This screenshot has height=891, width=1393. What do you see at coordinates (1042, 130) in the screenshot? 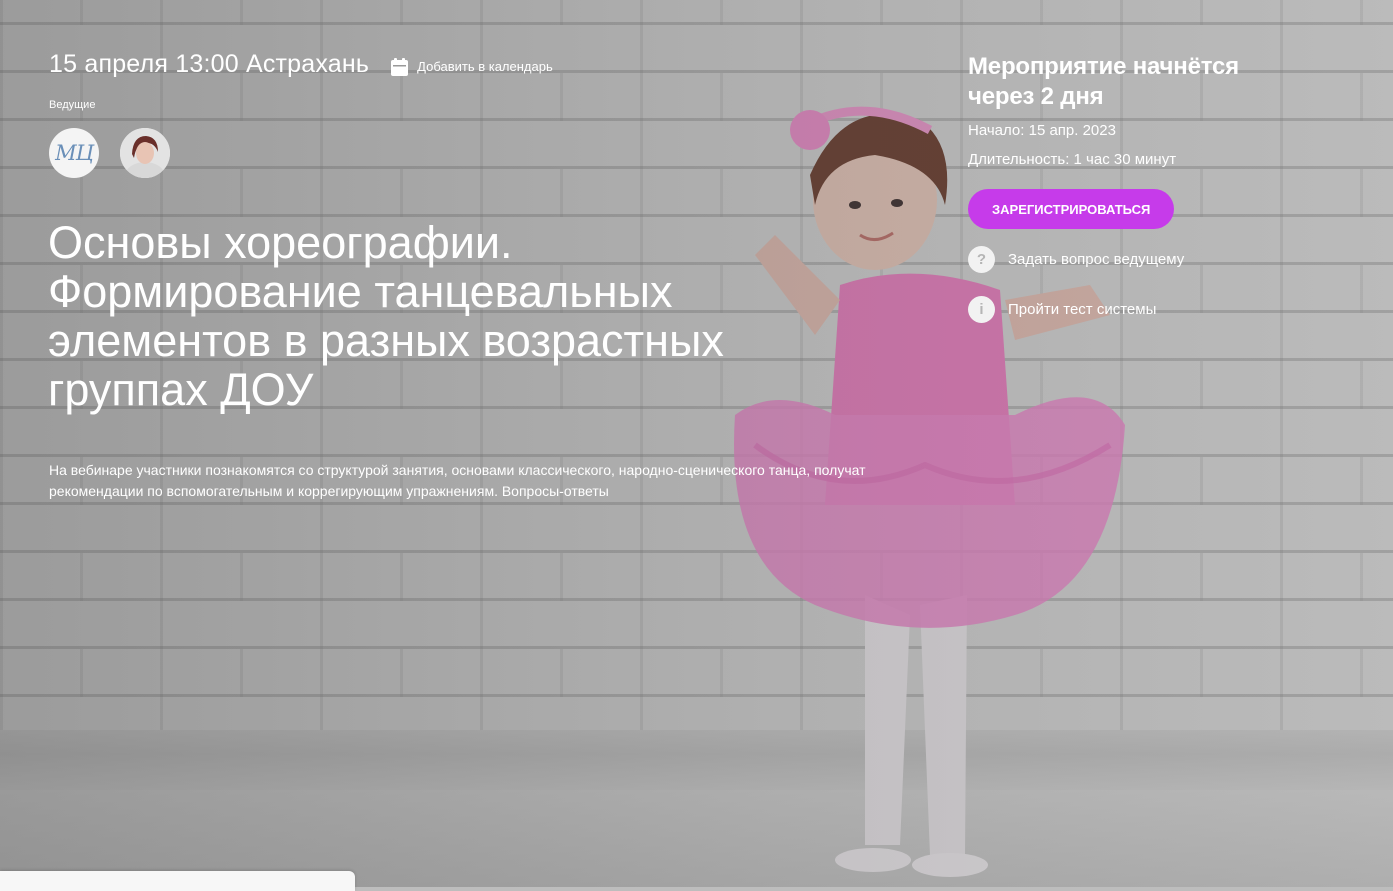
I see `start-date: Начало: 15 апр. 2023` at bounding box center [1042, 130].